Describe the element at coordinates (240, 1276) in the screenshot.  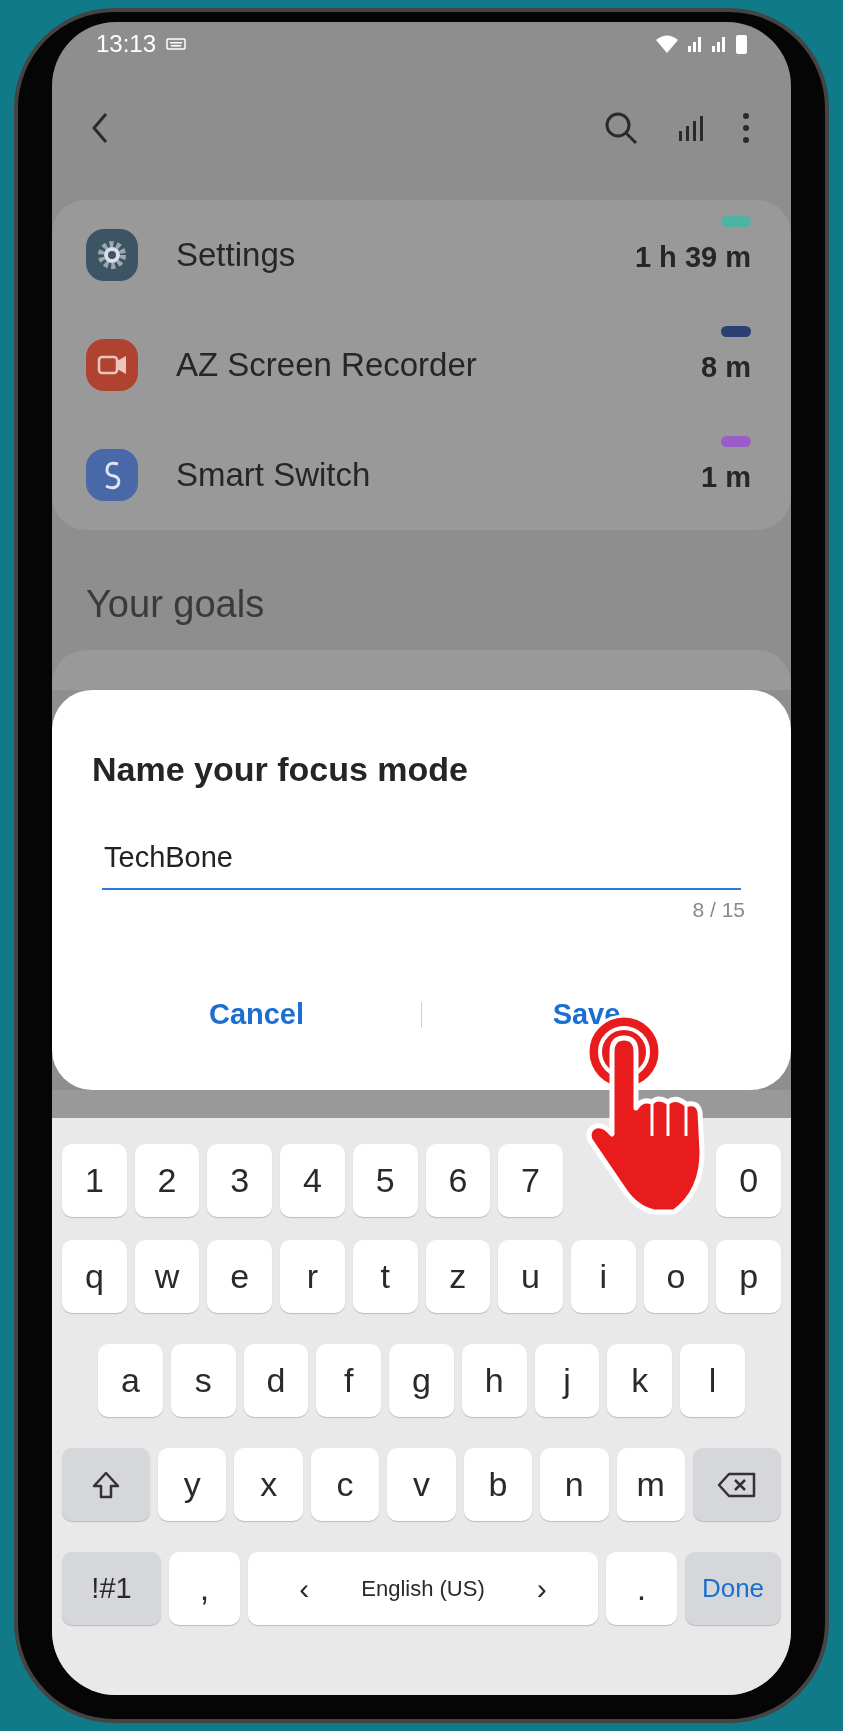
I see `keyboard-key: e` at that location.